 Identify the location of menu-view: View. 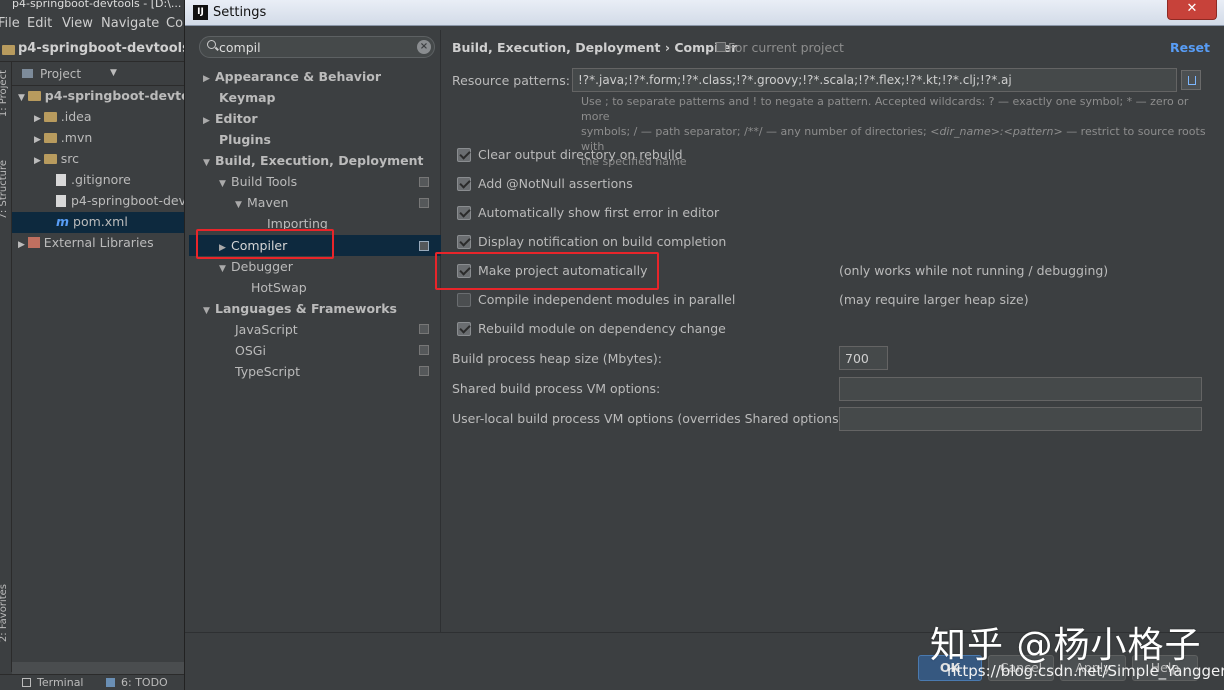
(77, 23).